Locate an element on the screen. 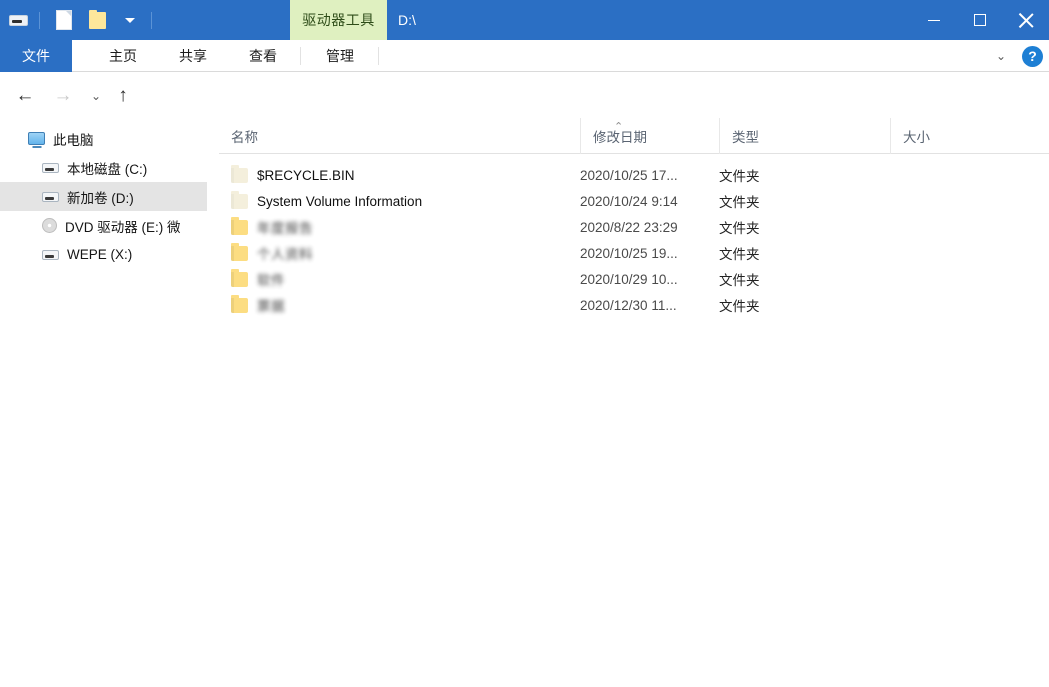 The width and height of the screenshot is (1049, 687). back-button: ← is located at coordinates (25, 96).